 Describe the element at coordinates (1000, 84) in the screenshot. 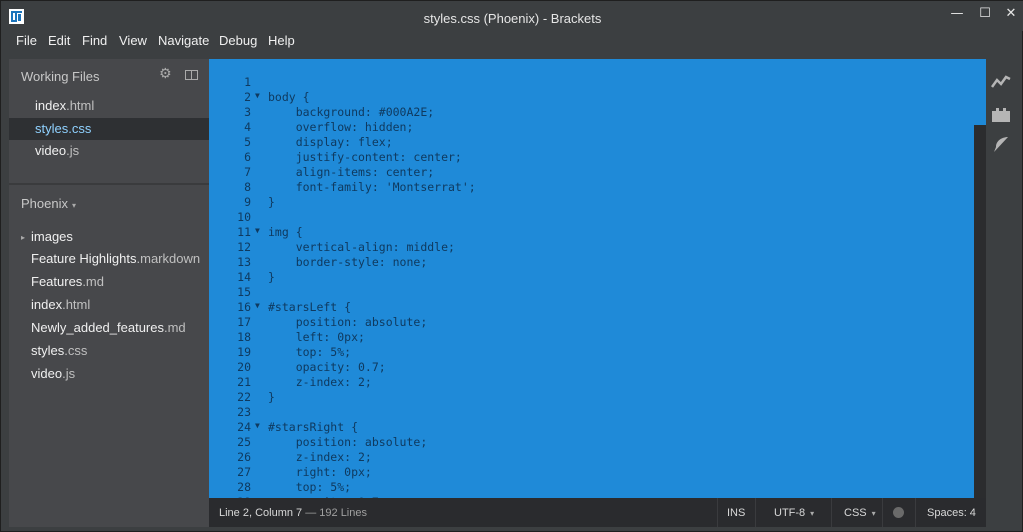

I see `live-preview-icon` at that location.